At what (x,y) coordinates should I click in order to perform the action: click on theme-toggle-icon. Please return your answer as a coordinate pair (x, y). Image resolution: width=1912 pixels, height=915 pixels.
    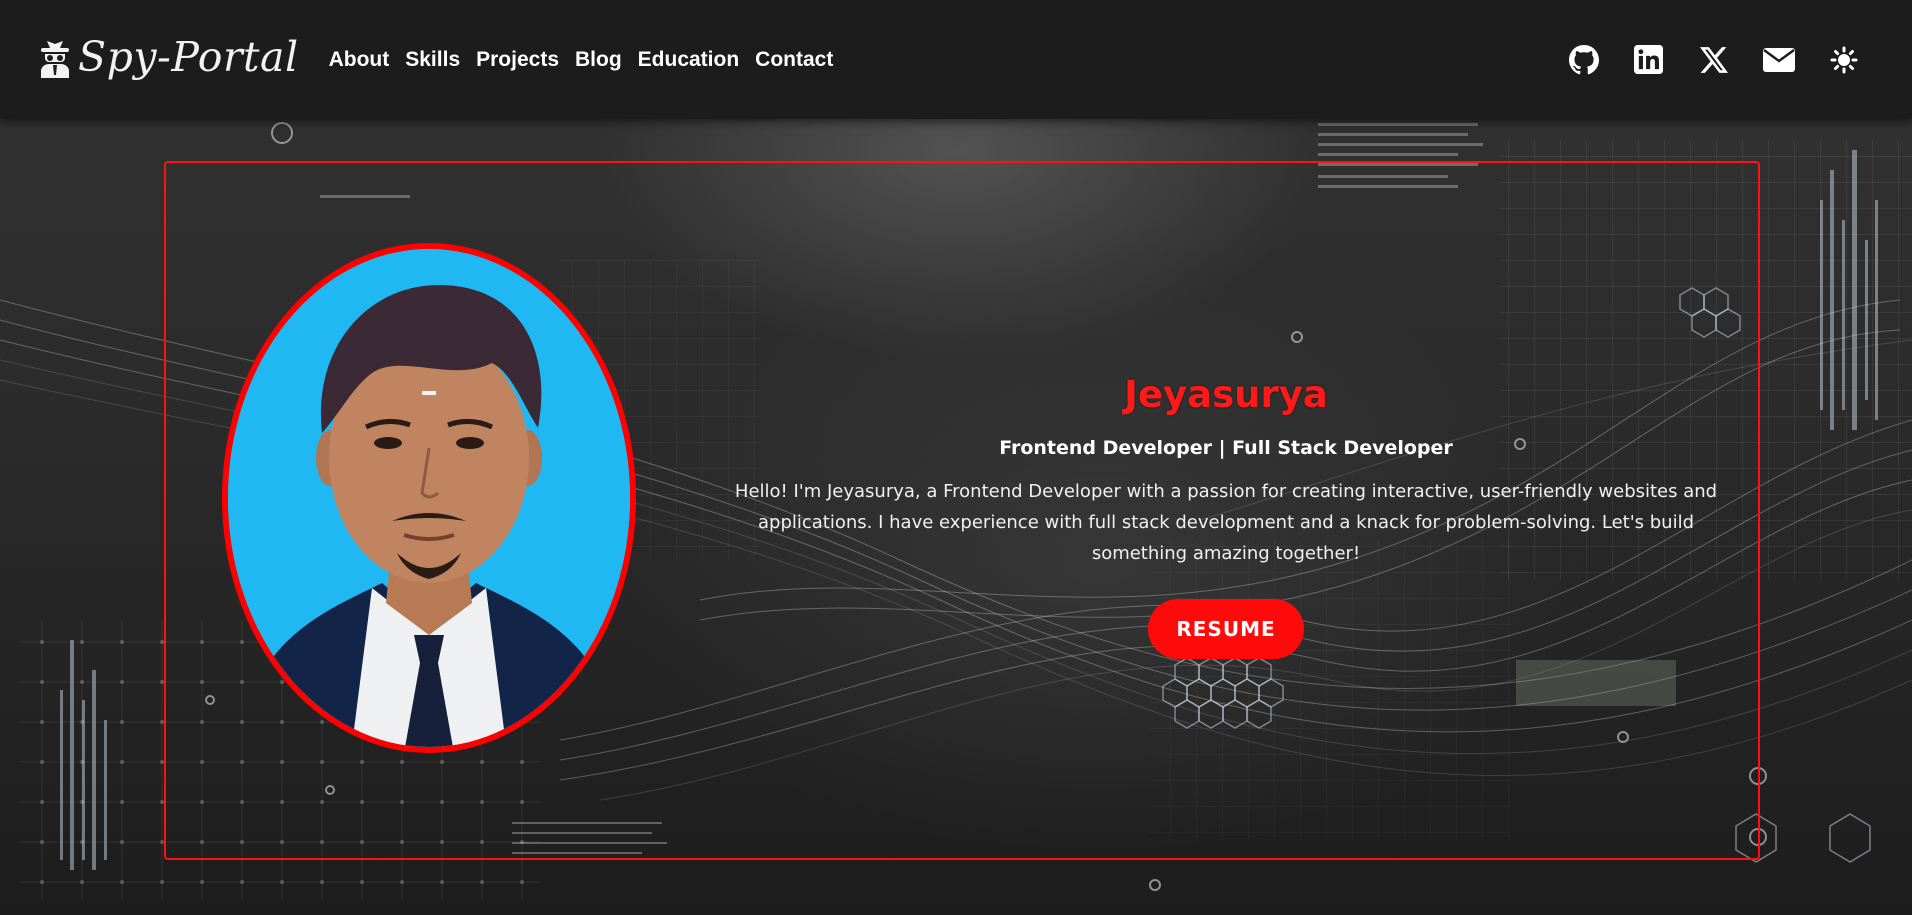
    Looking at the image, I should click on (1843, 60).